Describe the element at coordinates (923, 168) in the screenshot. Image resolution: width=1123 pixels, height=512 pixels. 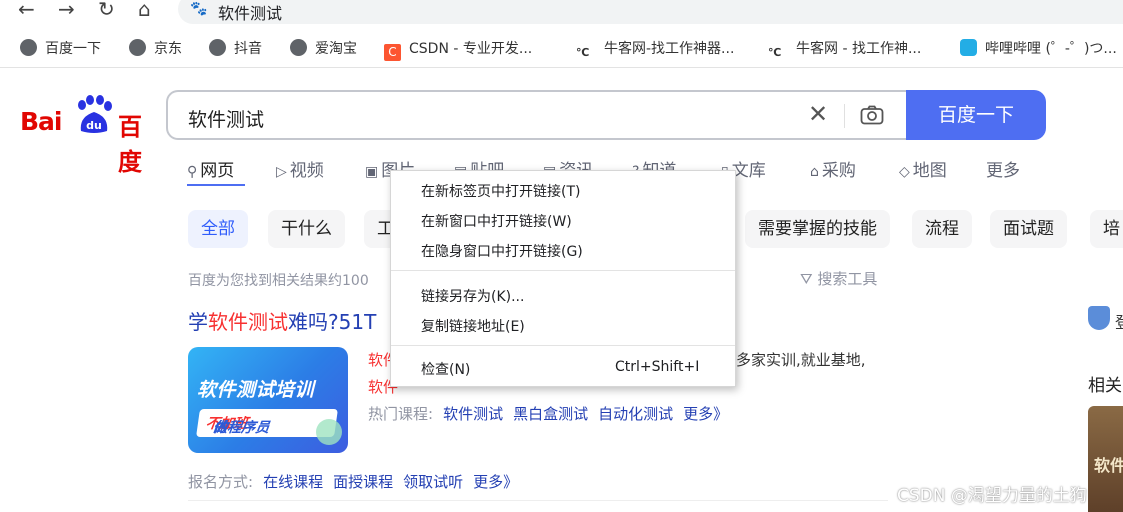
I see `tab-map: ◇ 地图` at that location.